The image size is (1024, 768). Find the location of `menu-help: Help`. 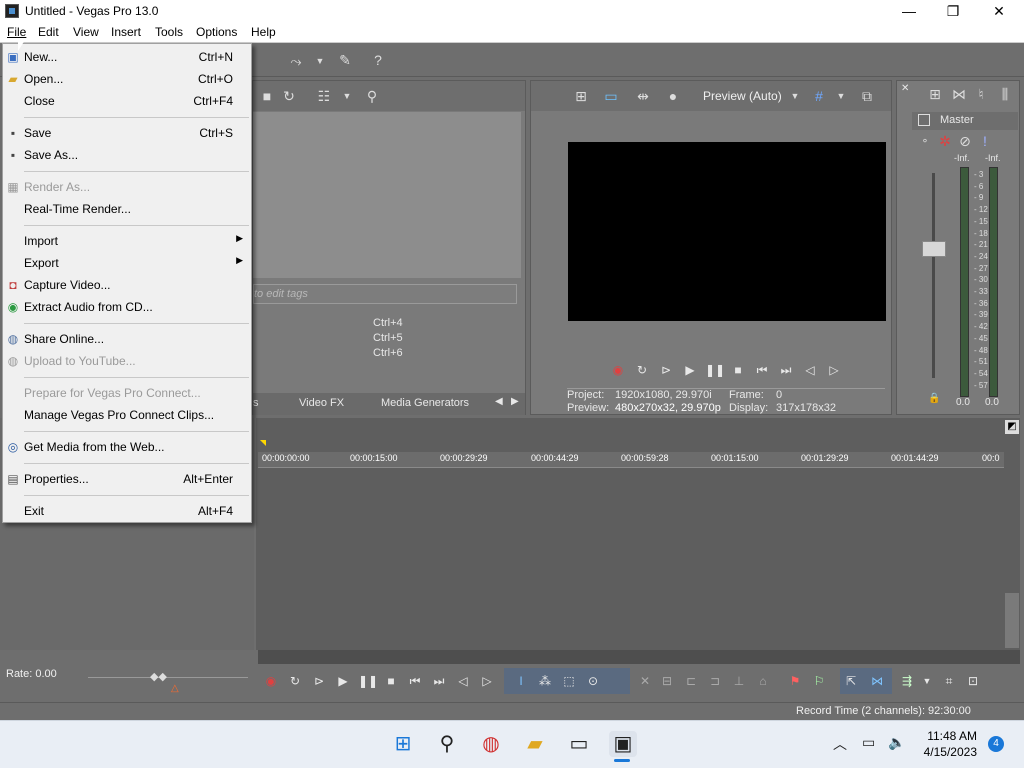

menu-help: Help is located at coordinates (263, 32).